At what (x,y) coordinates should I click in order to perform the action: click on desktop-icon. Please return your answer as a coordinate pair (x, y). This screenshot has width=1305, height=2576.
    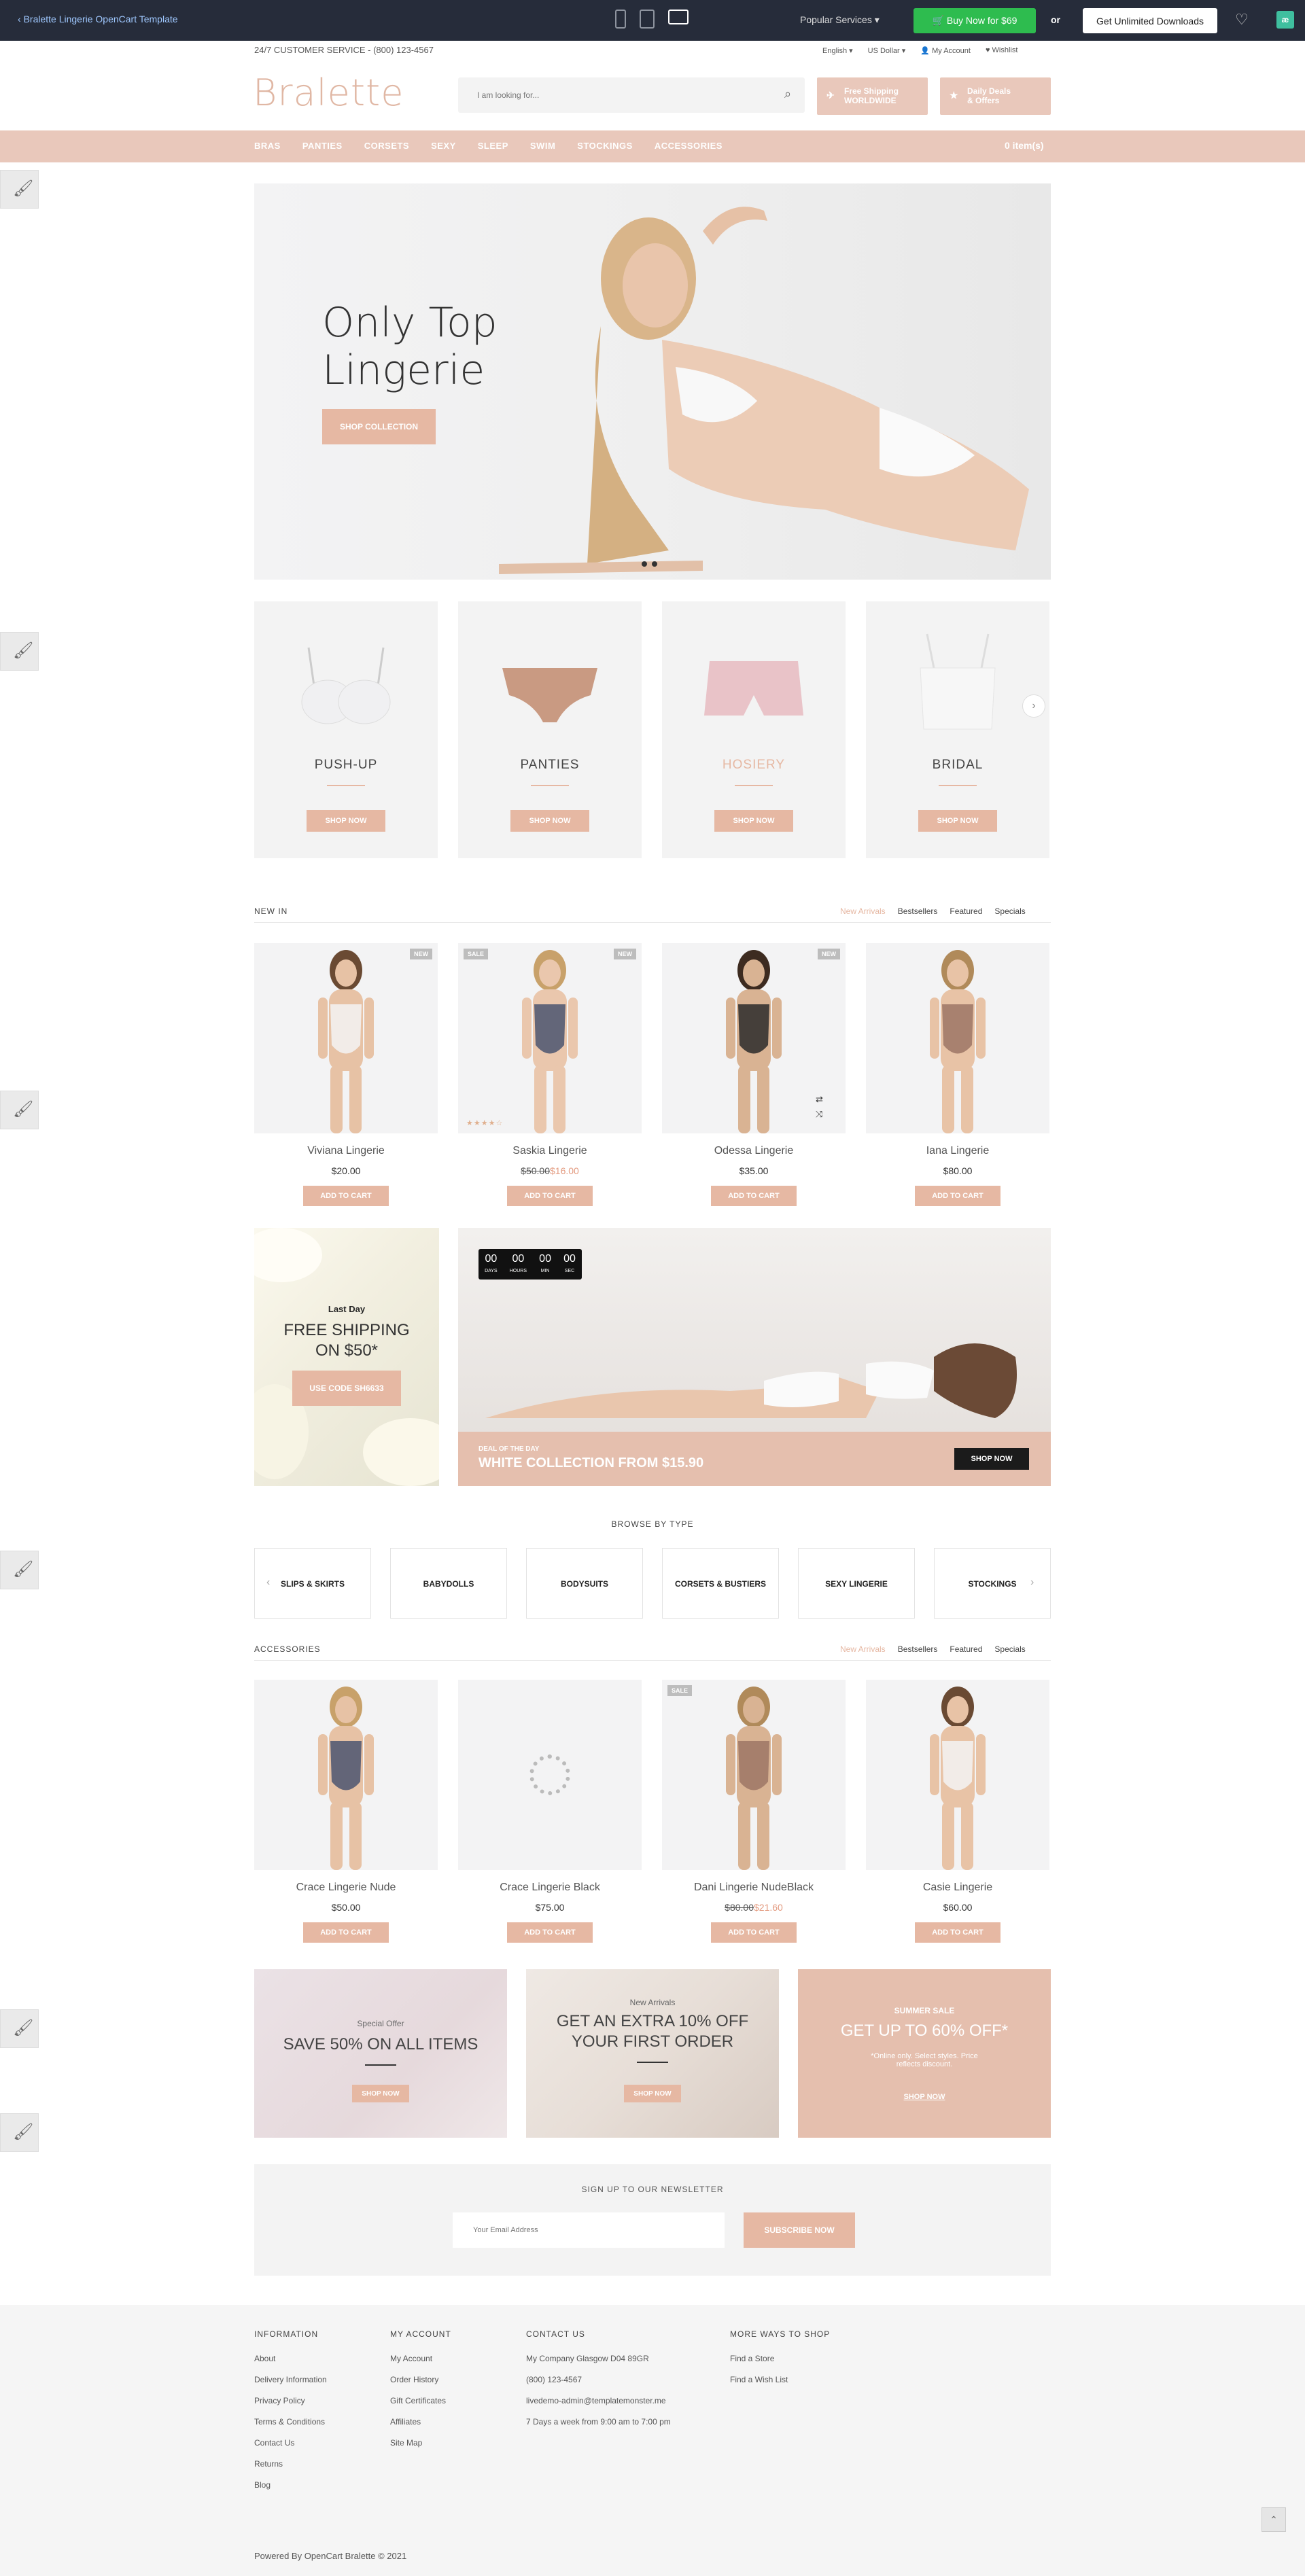
    Looking at the image, I should click on (678, 17).